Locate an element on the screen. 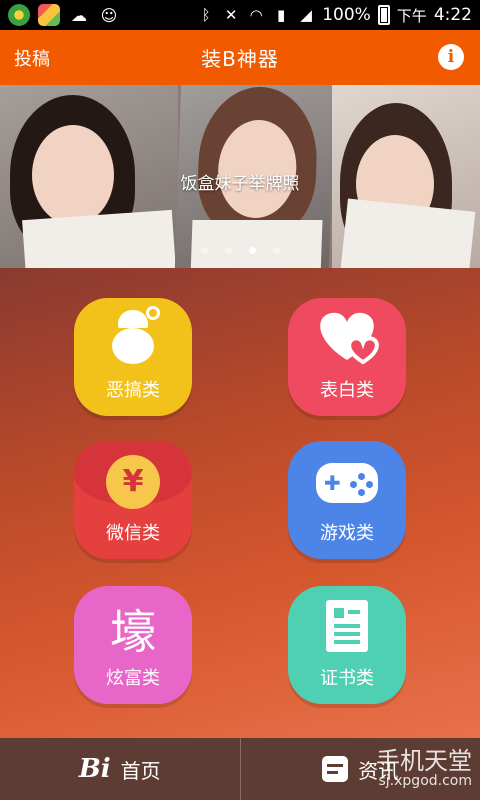 This screenshot has height=800, width=480. bluetooth-icon: ᛒ is located at coordinates (206, 15).